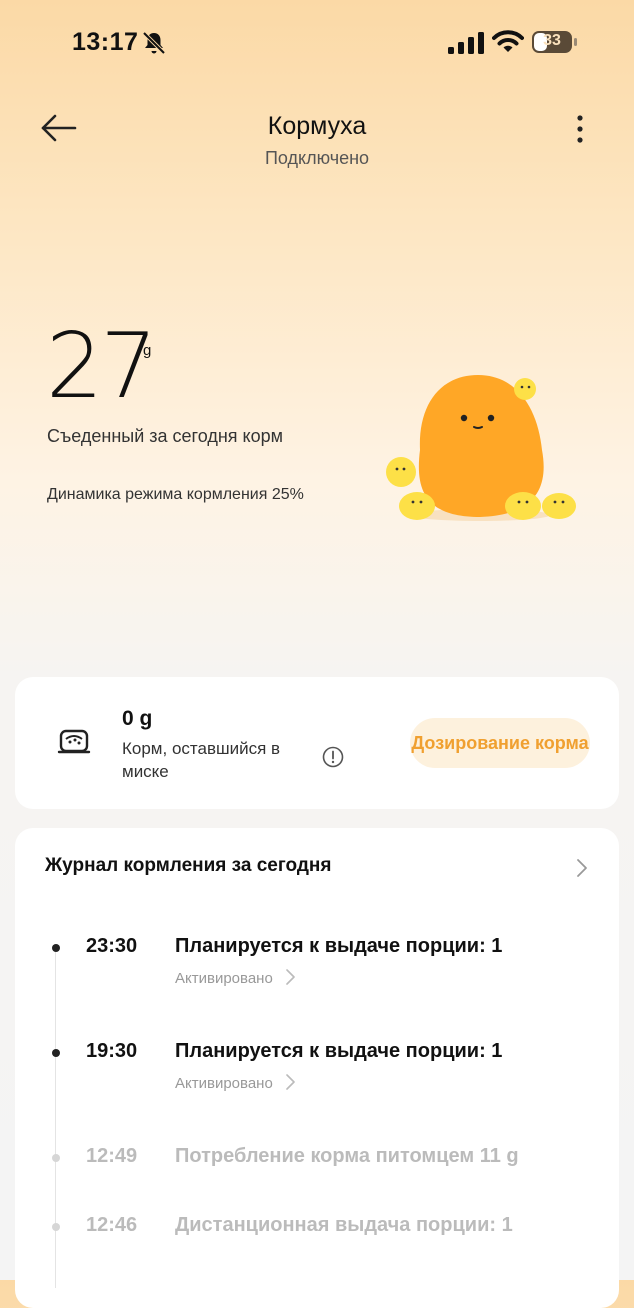 The height and width of the screenshot is (1308, 634). What do you see at coordinates (317, 126) in the screenshot?
I see `page-title: Кормуха` at bounding box center [317, 126].